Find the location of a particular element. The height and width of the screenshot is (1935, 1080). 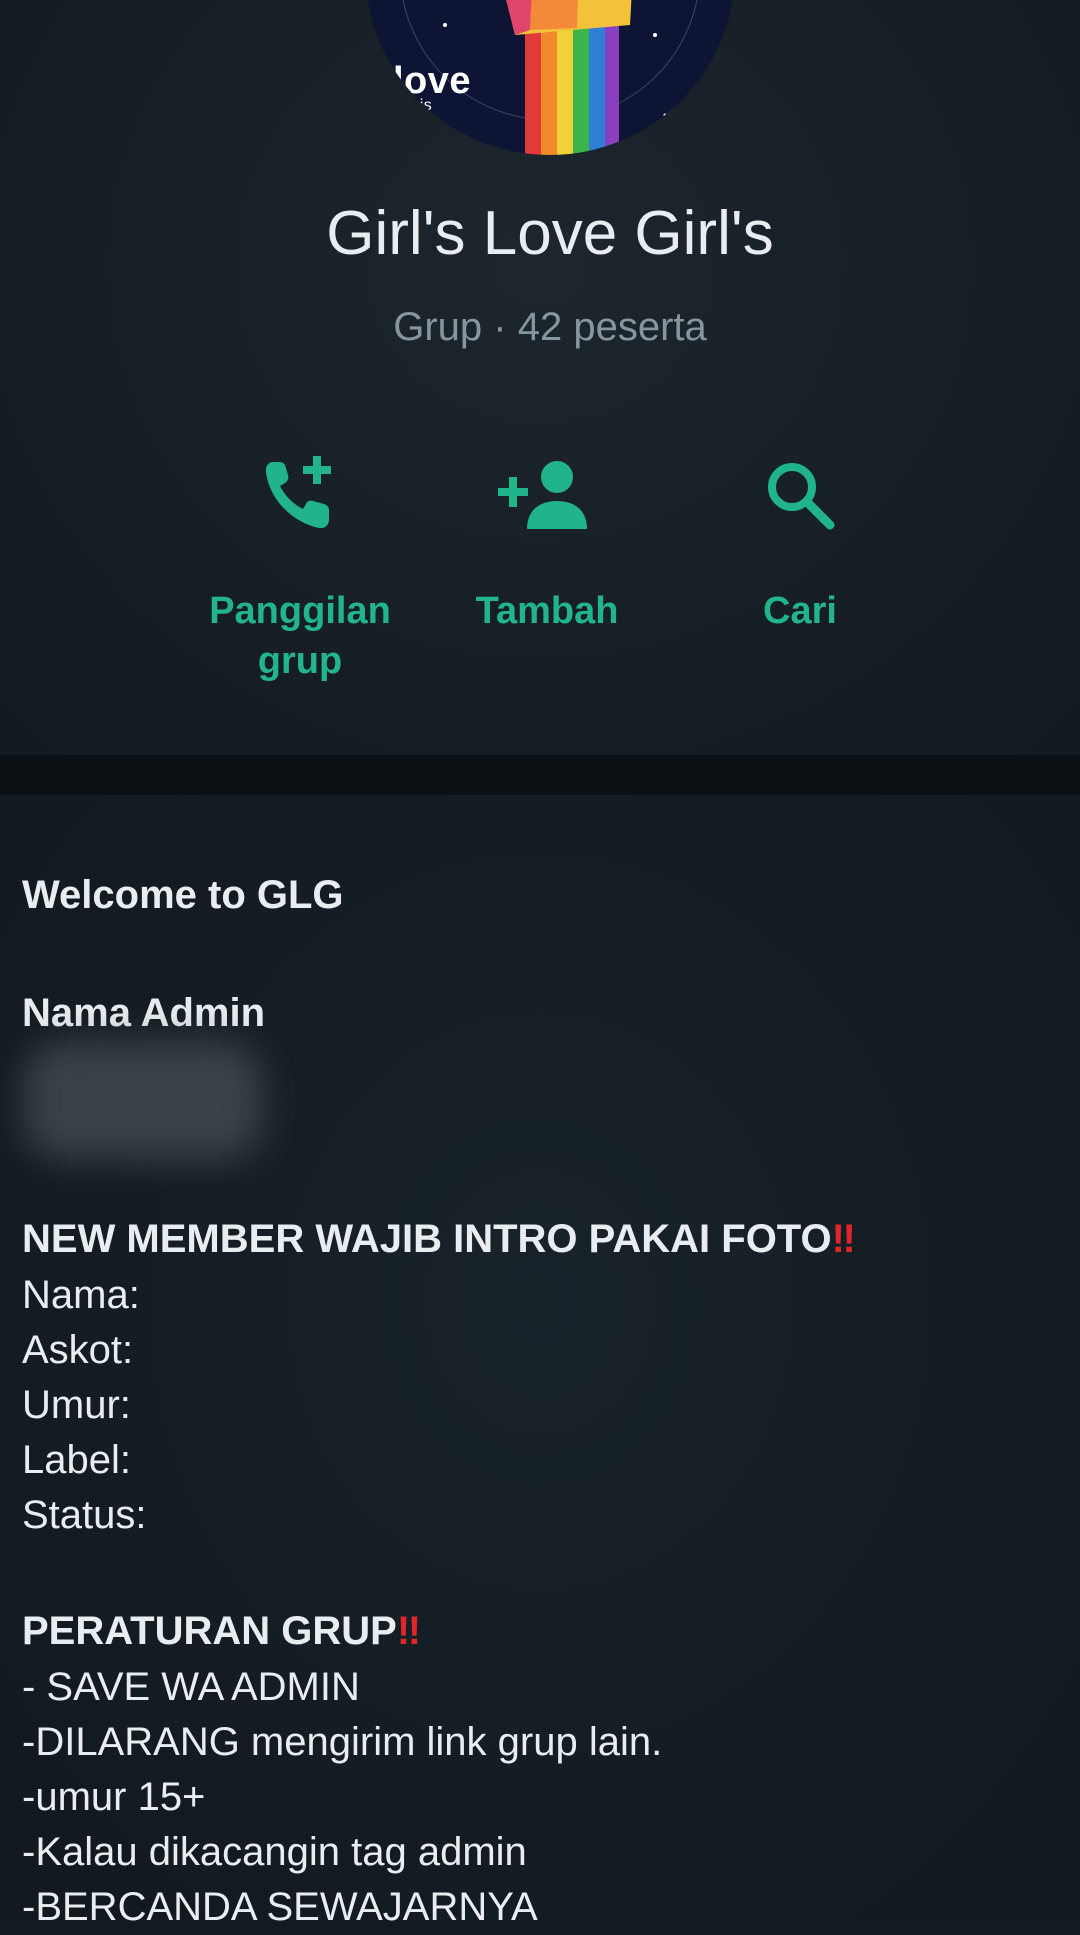

rules-heading-line: PERATURAN GRUP‼ is located at coordinates (221, 1631).